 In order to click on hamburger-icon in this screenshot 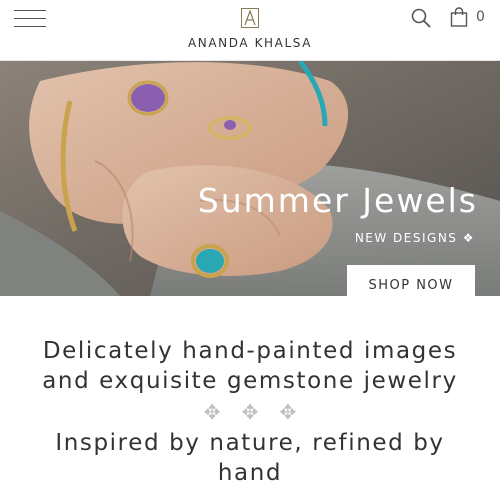, I will do `click(30, 19)`.